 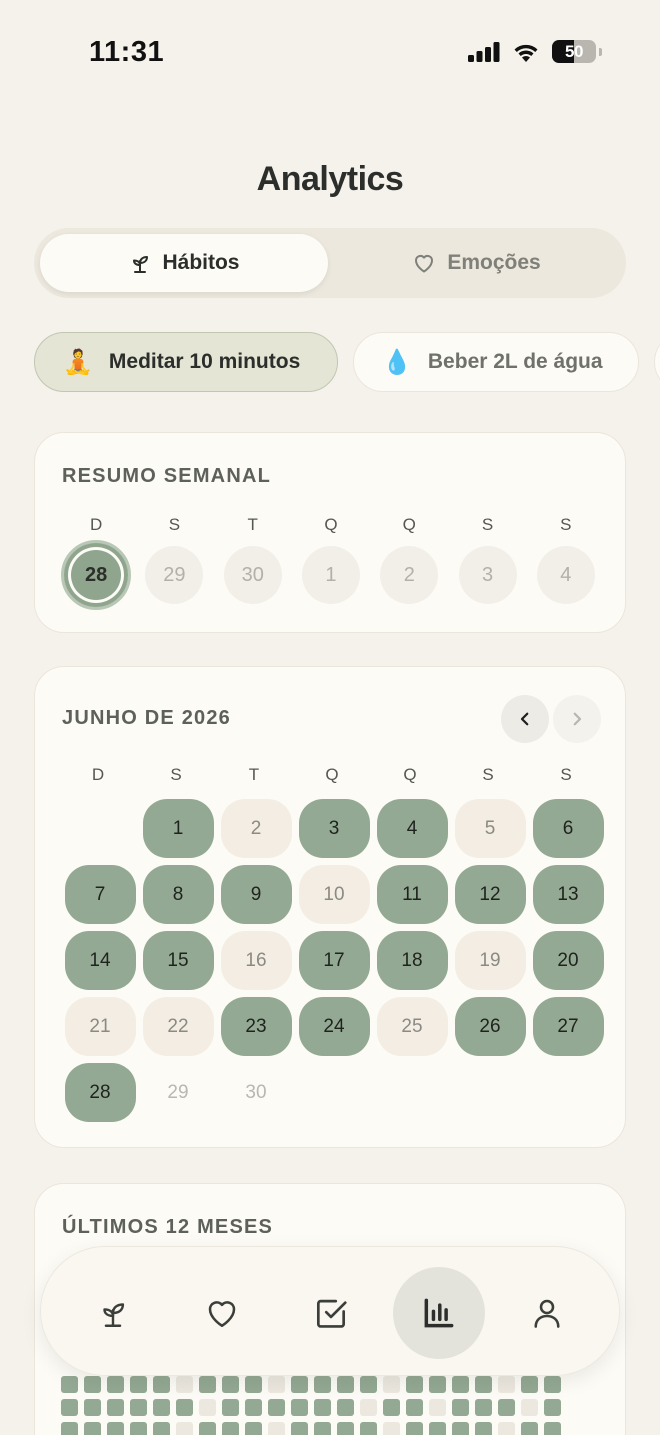 I want to click on calendar-day-number: 6, so click(x=568, y=828).